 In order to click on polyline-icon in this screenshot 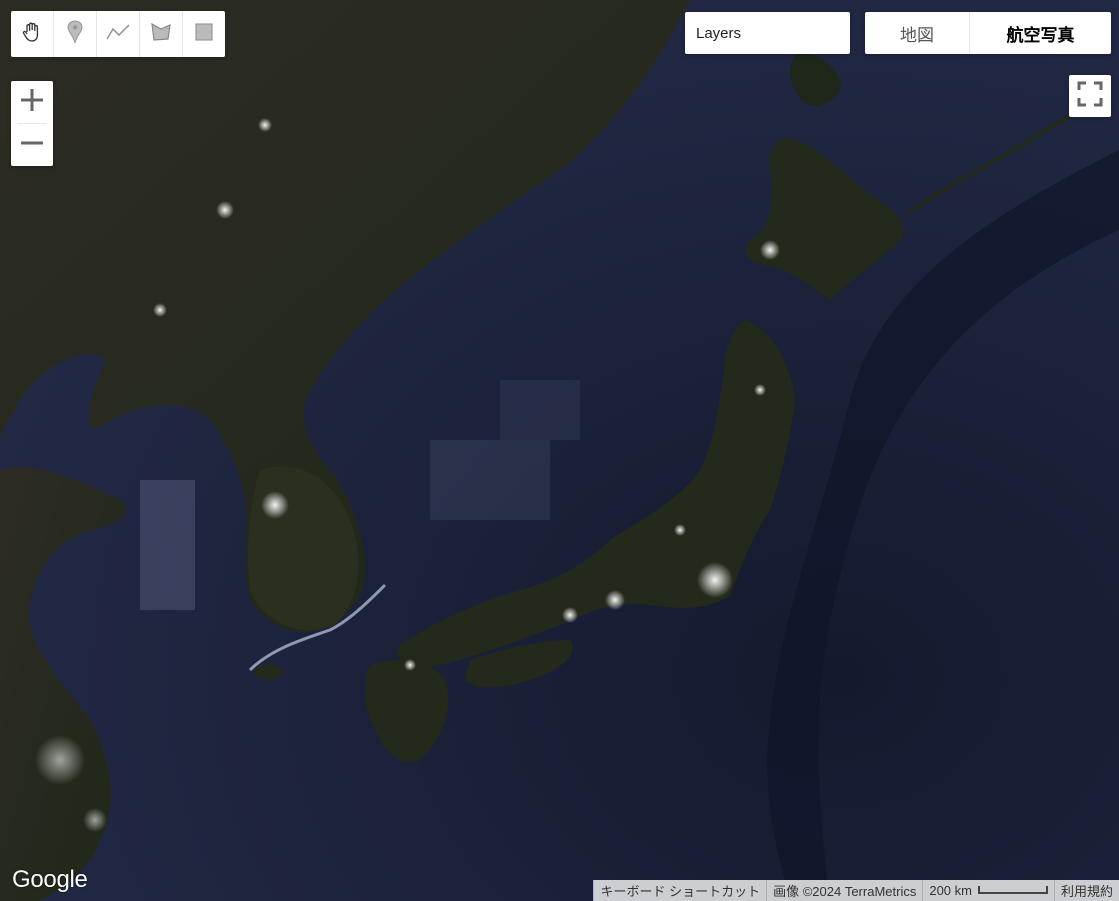, I will do `click(118, 34)`.